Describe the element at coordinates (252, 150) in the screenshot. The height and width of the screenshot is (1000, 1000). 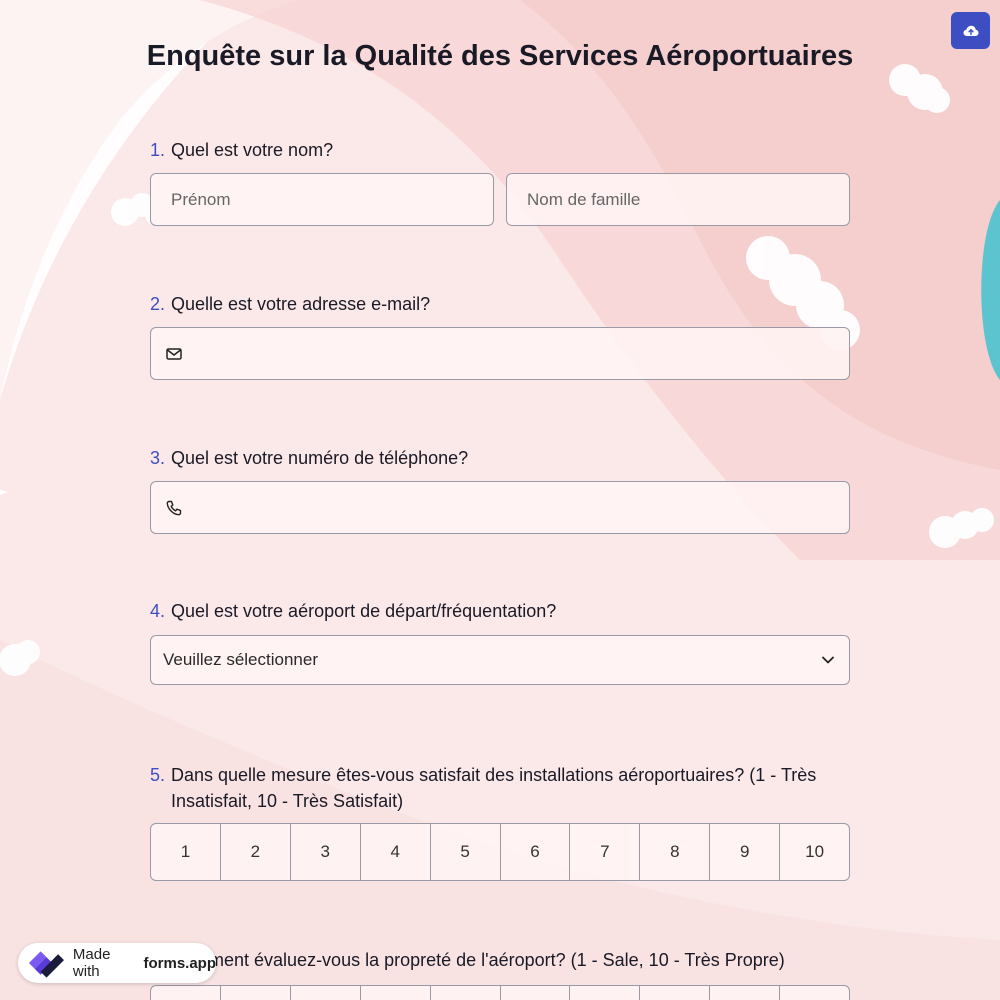
I see `question-text: Quel est votre nom?` at that location.